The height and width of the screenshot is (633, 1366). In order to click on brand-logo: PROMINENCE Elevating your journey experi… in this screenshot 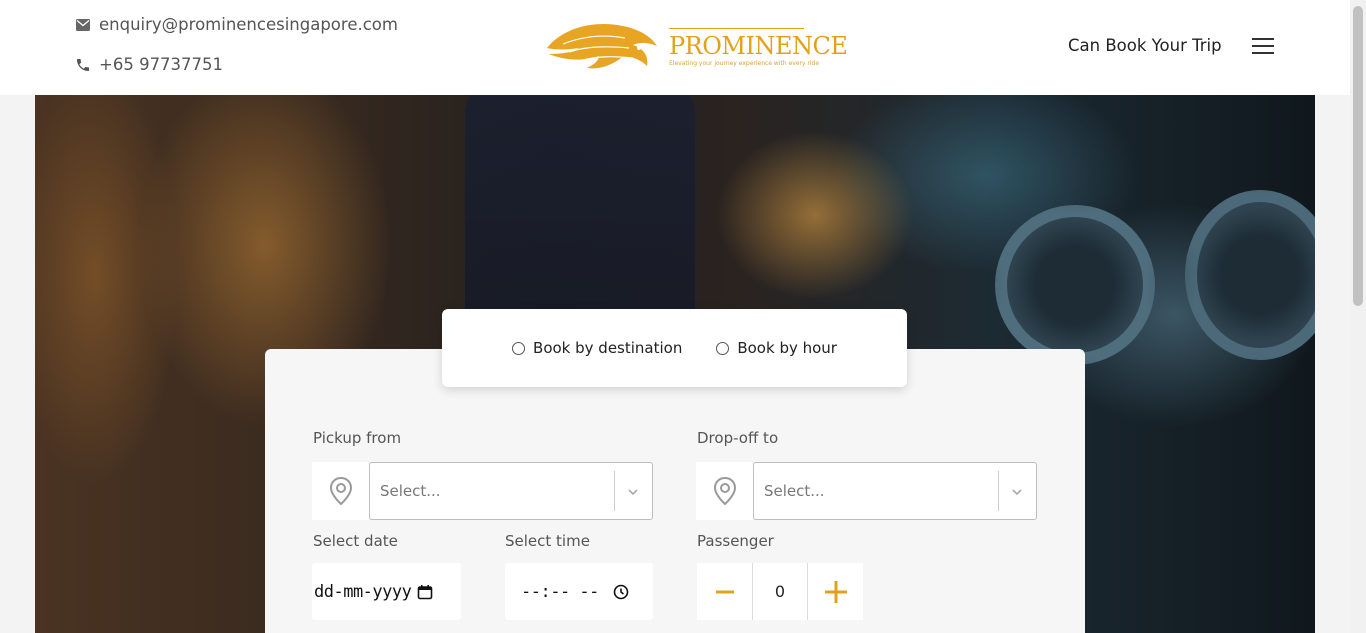, I will do `click(695, 46)`.